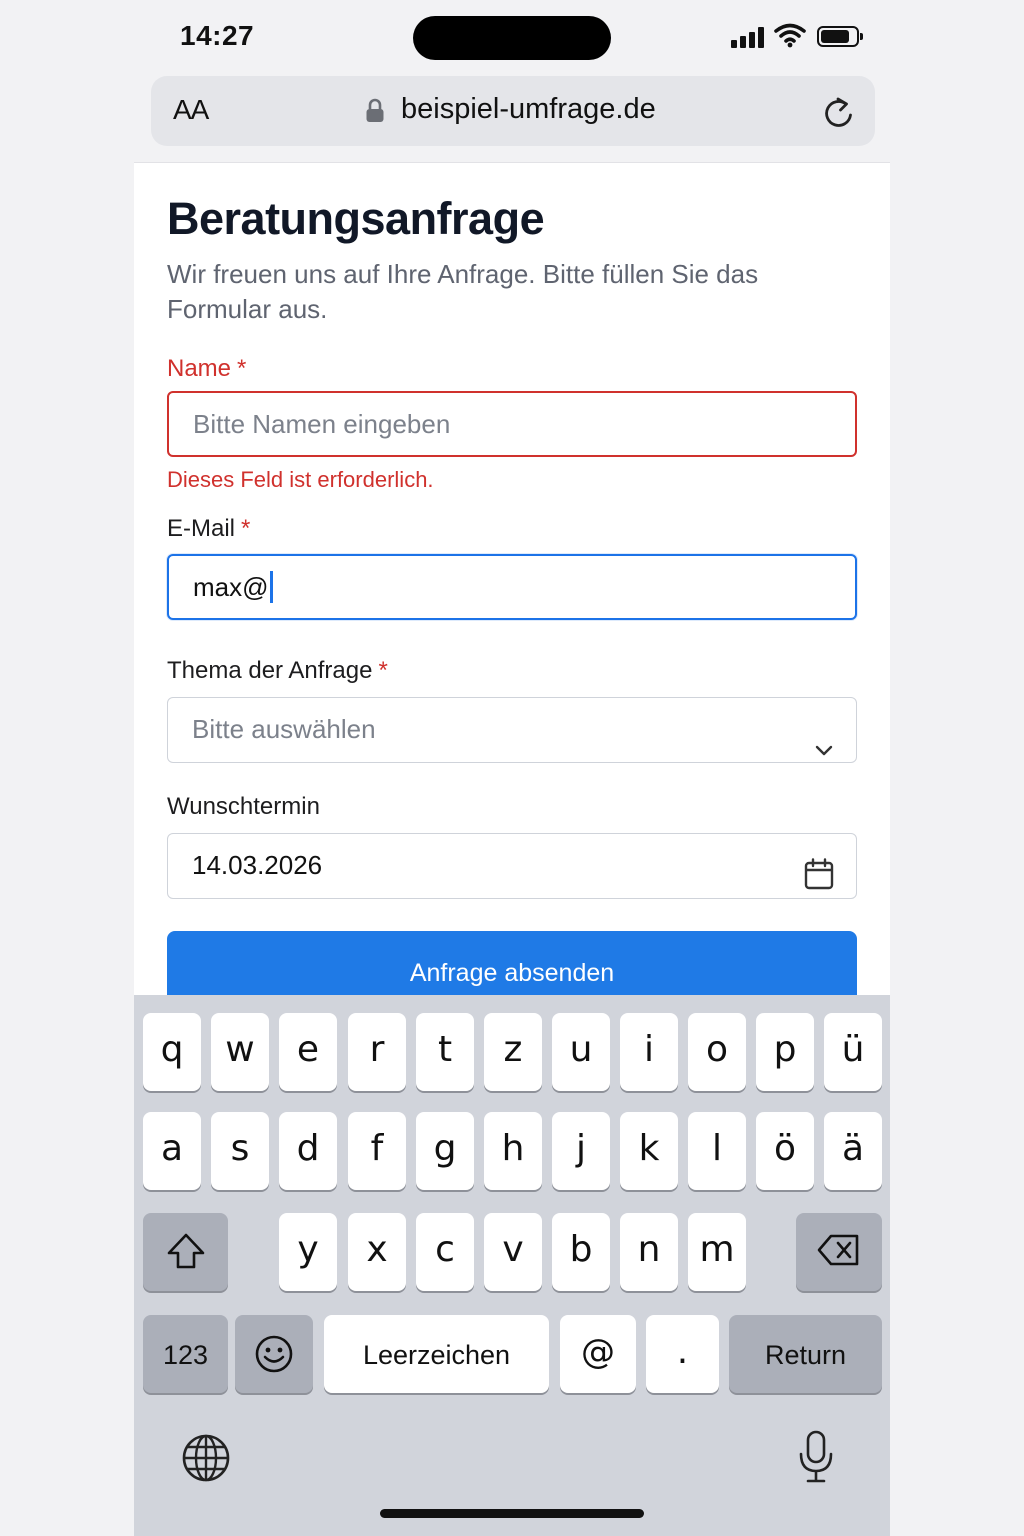 The image size is (1024, 1536). Describe the element at coordinates (649, 1052) in the screenshot. I see `key-i: i` at that location.